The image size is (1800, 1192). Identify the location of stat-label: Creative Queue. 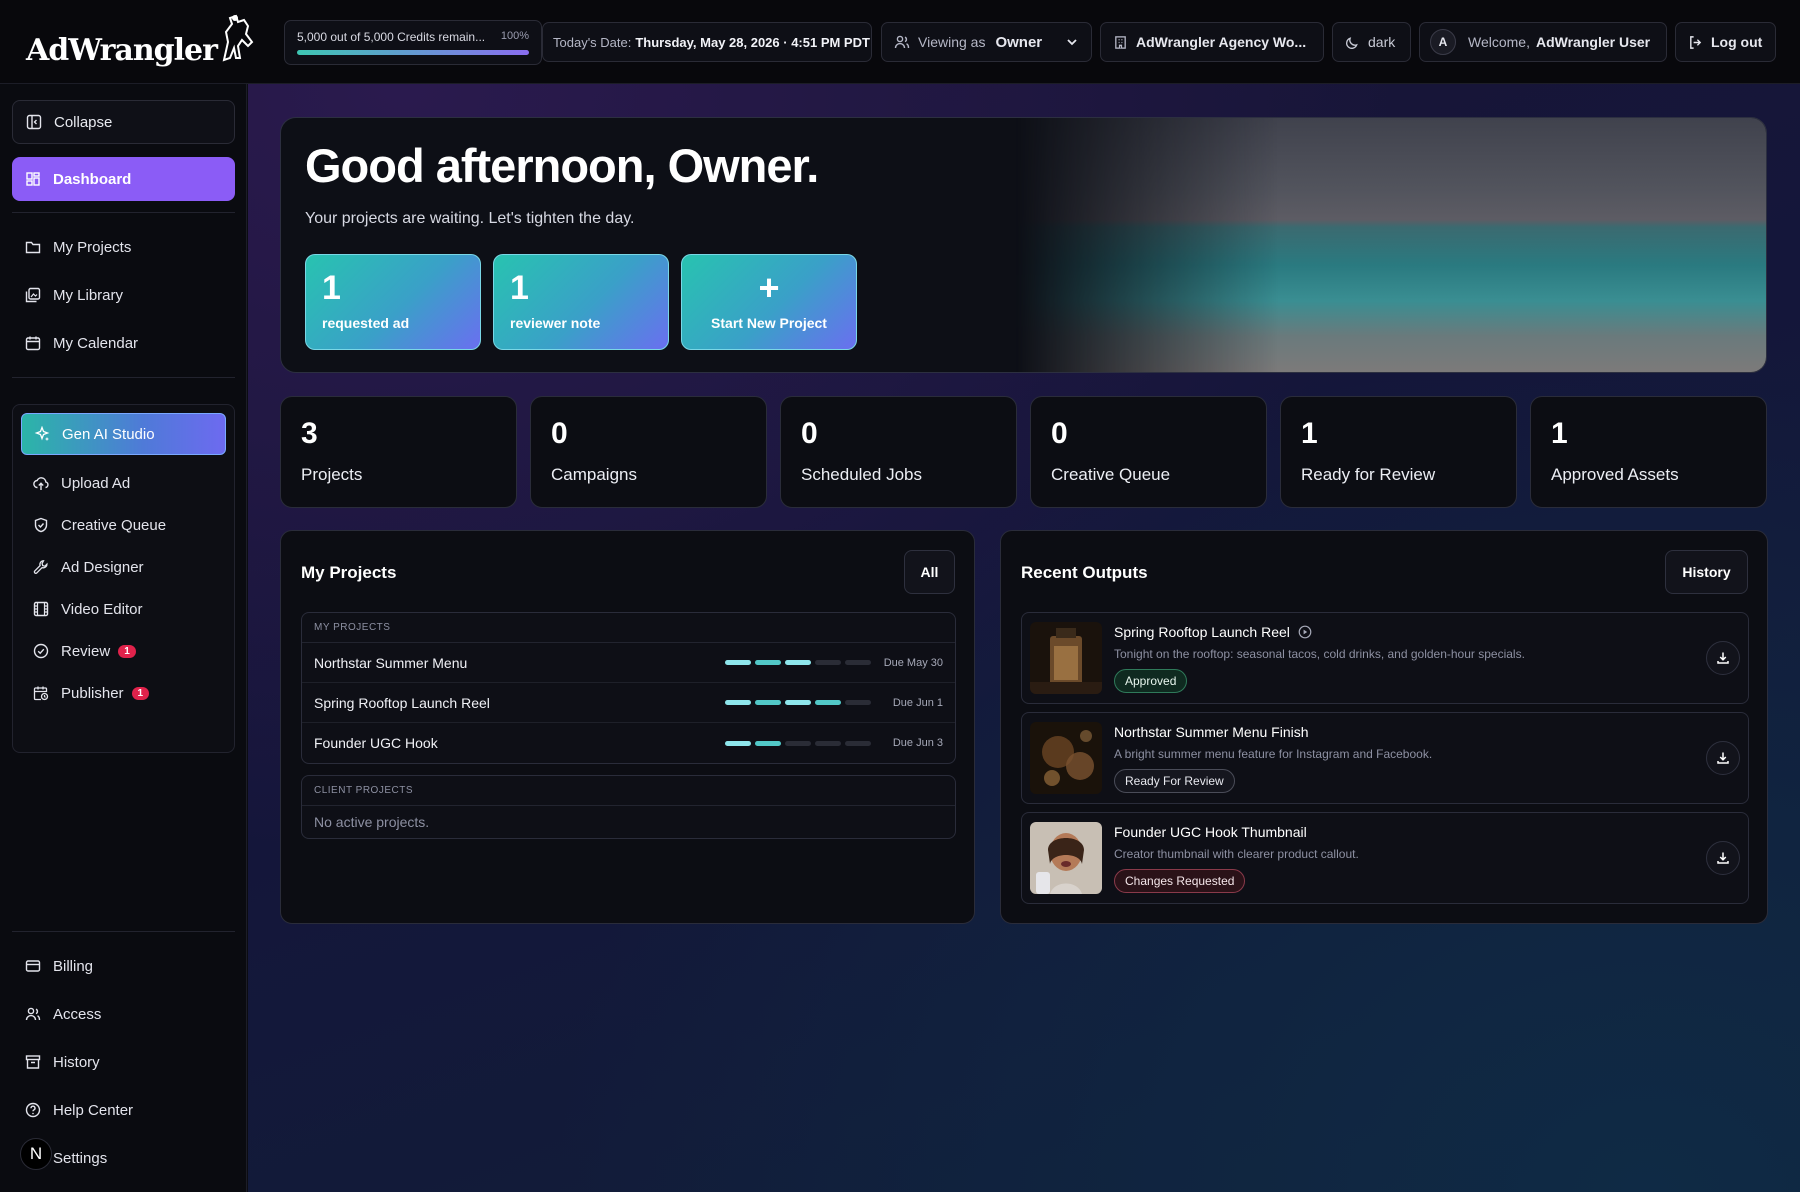
(1111, 474).